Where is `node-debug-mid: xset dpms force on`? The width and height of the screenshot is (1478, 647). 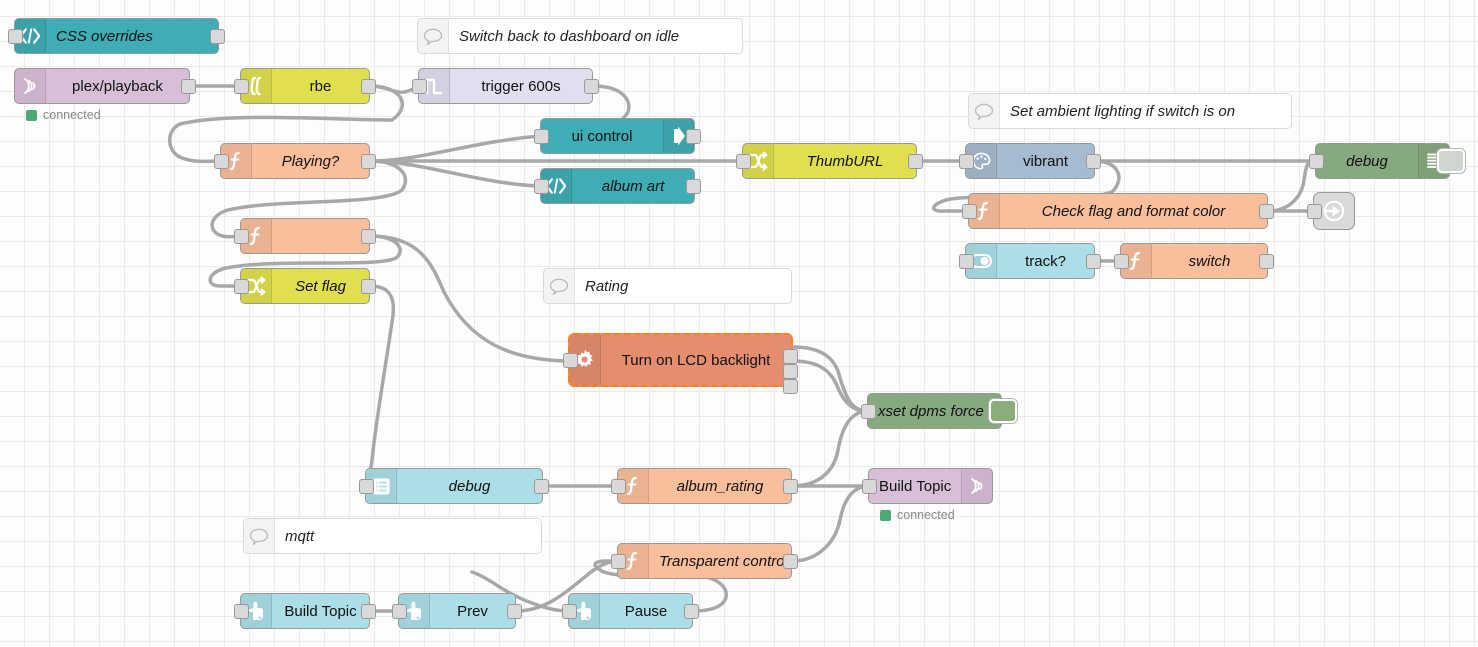 node-debug-mid: xset dpms force on is located at coordinates (939, 411).